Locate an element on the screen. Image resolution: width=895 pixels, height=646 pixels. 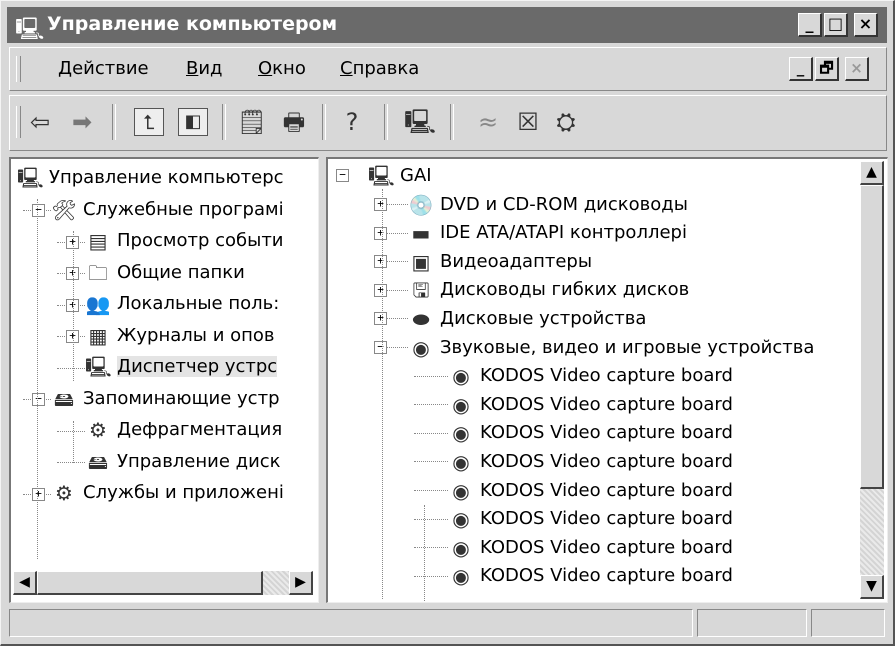
mdi-close-button: × is located at coordinates (857, 69).